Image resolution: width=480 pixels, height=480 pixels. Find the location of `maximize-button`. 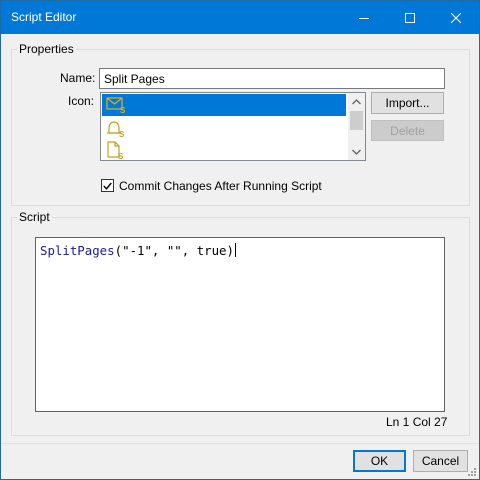

maximize-button is located at coordinates (410, 17).